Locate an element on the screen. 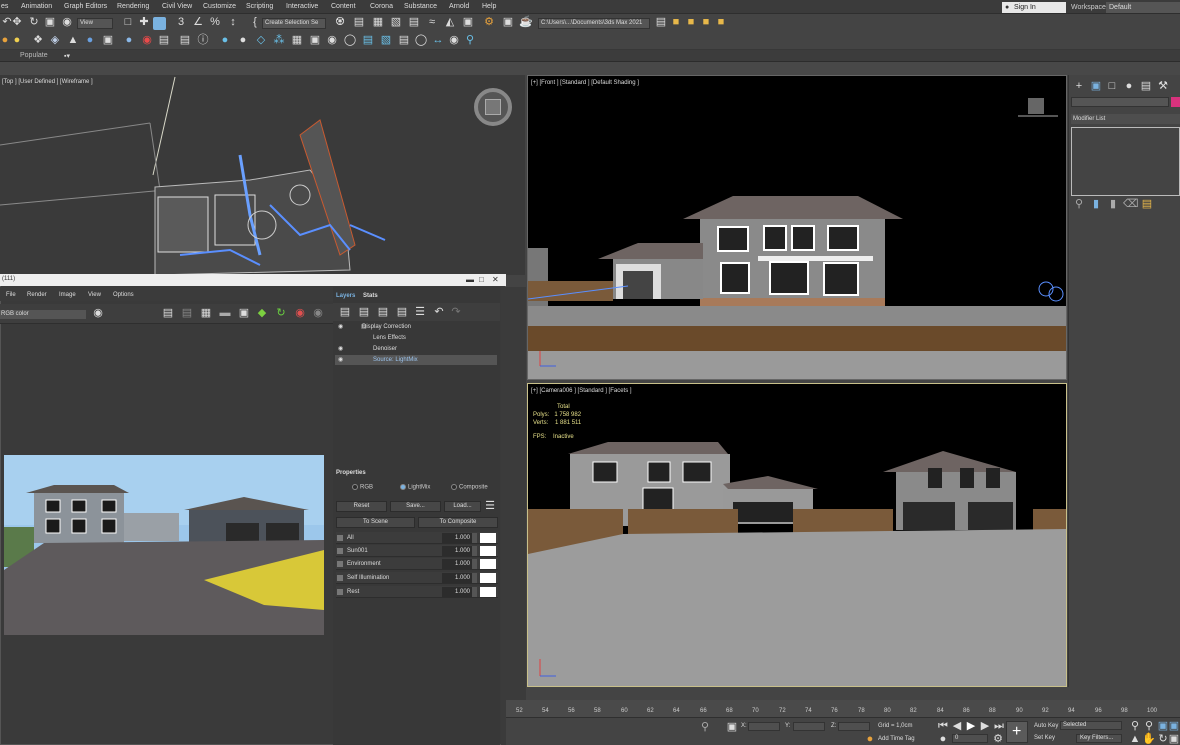 The height and width of the screenshot is (745, 1180). move-icon: ✥ is located at coordinates (17, 22).